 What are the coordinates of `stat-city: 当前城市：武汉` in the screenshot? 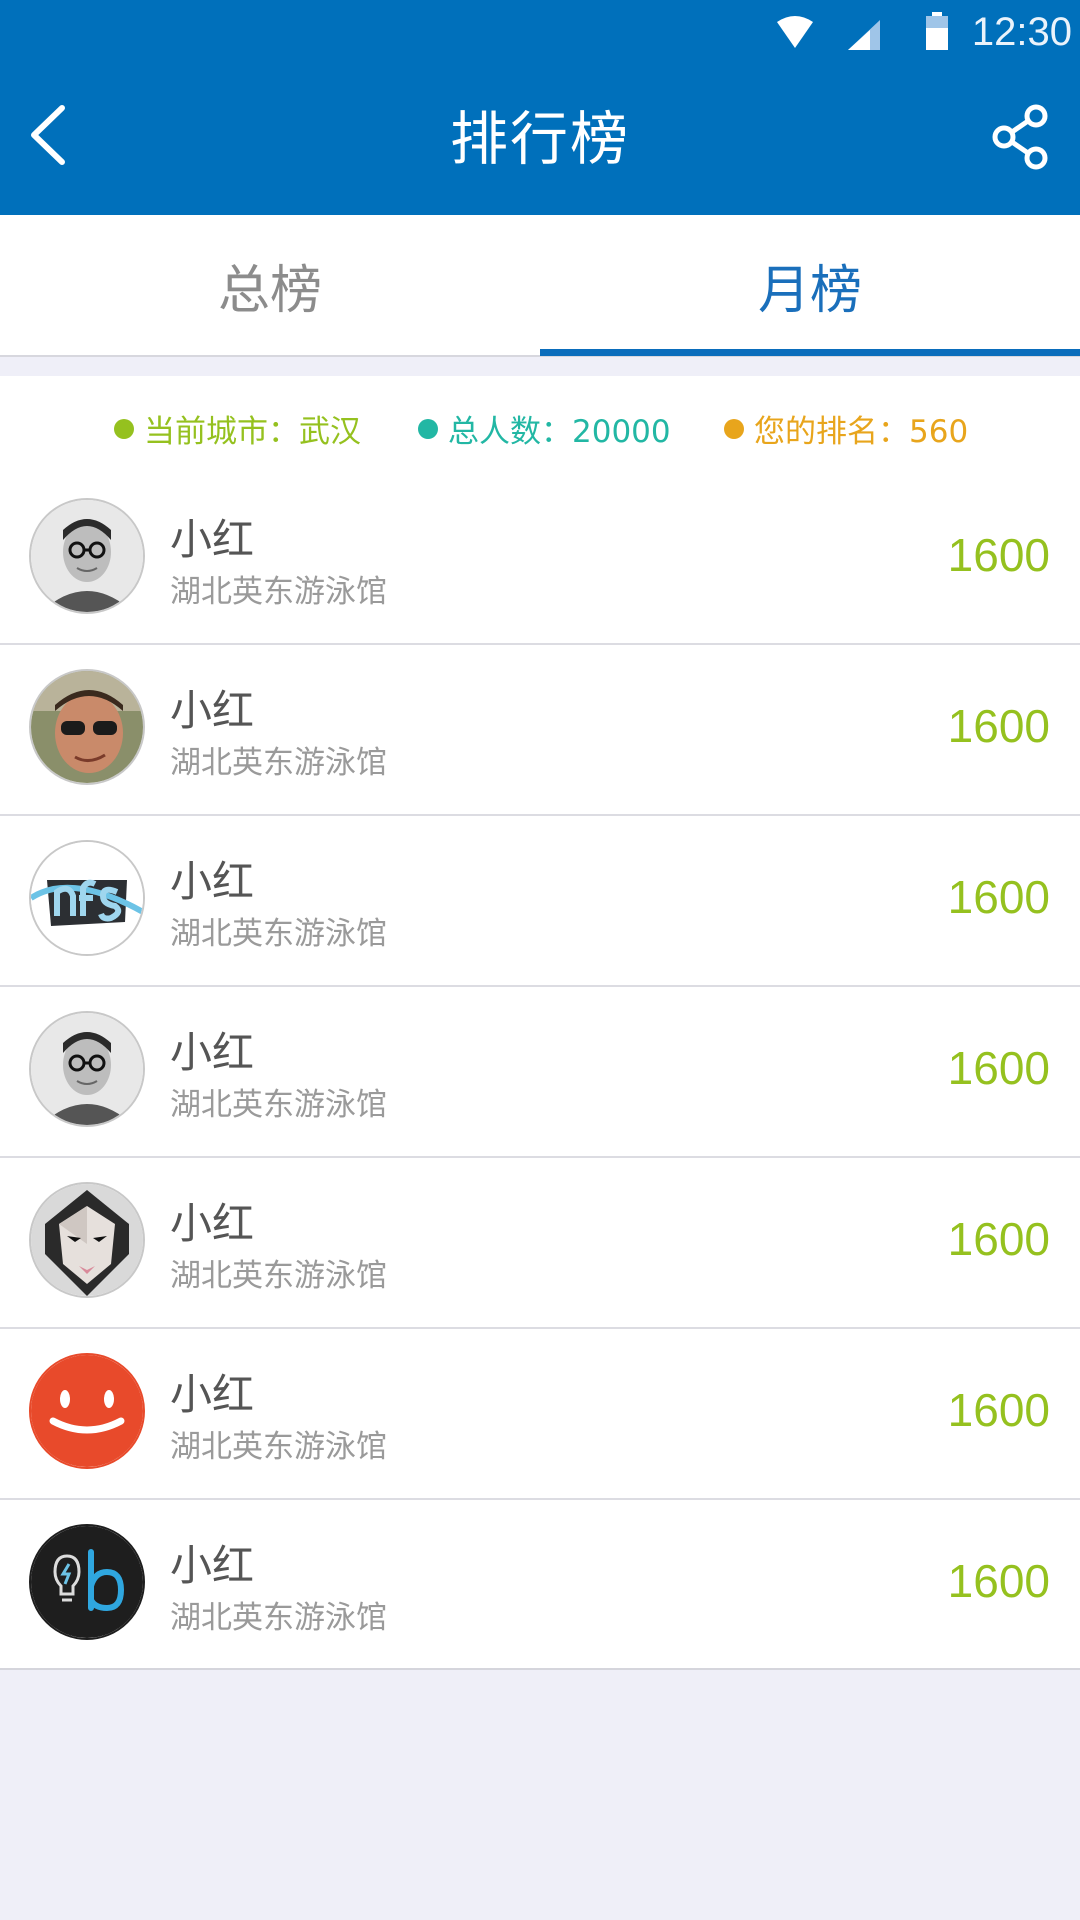 It's located at (237, 428).